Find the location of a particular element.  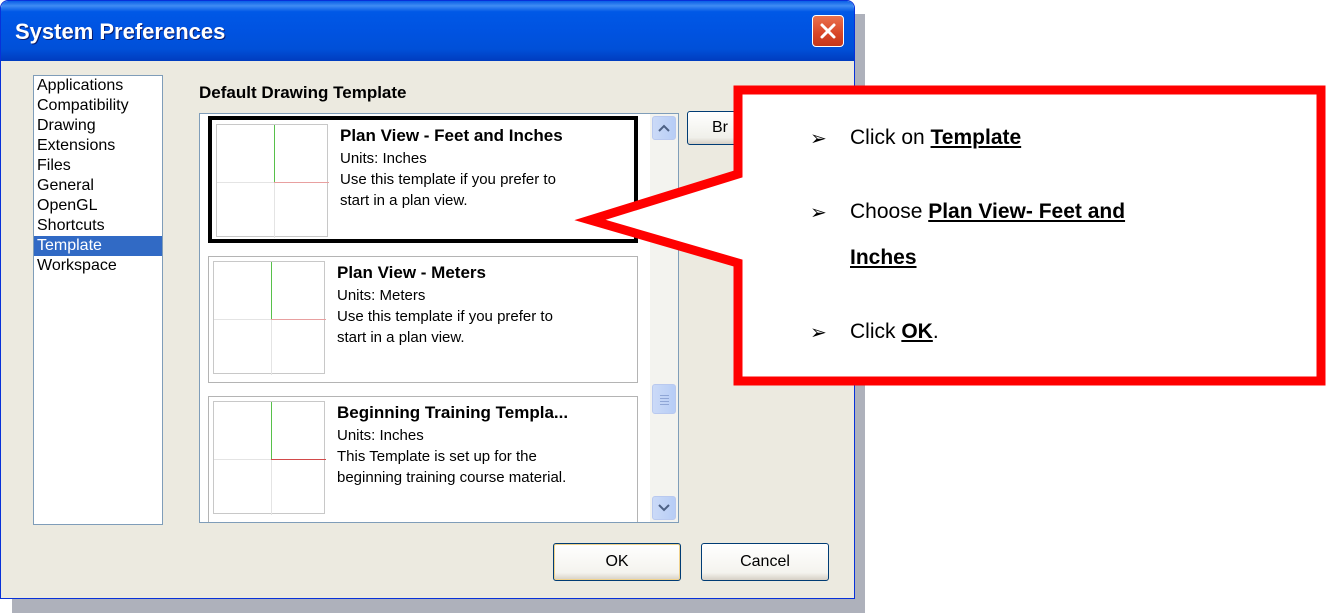

instruction-text: Click on is located at coordinates (890, 137).